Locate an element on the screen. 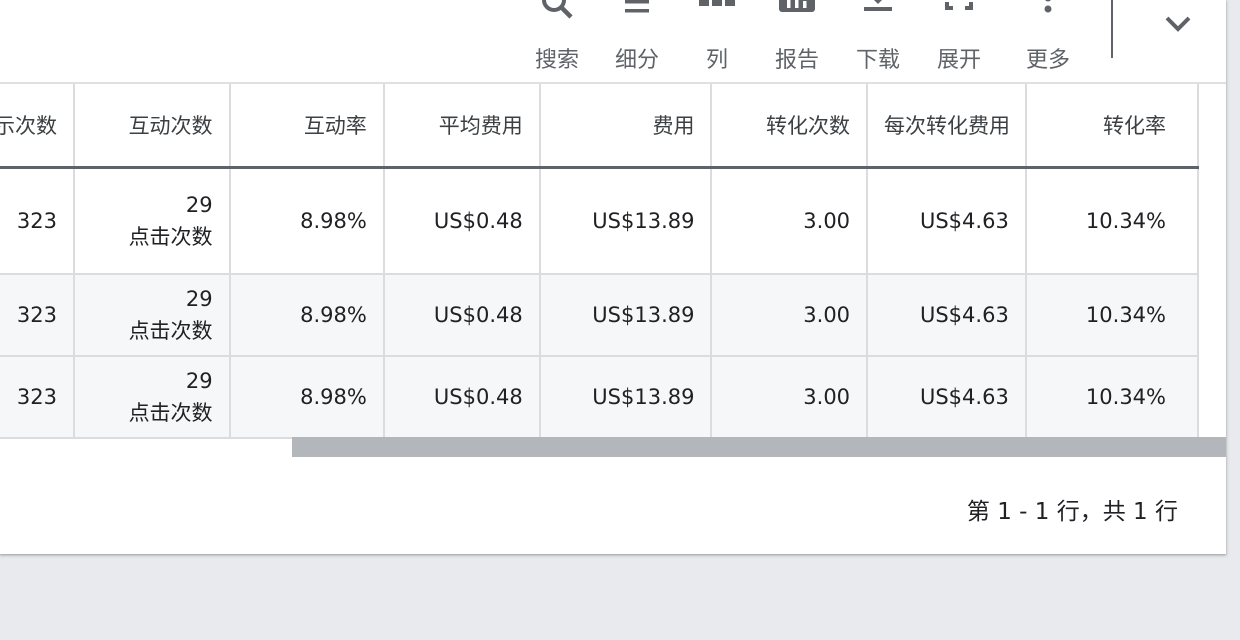  col-header-cost-per-conversion: 每次转化费用 is located at coordinates (947, 126).